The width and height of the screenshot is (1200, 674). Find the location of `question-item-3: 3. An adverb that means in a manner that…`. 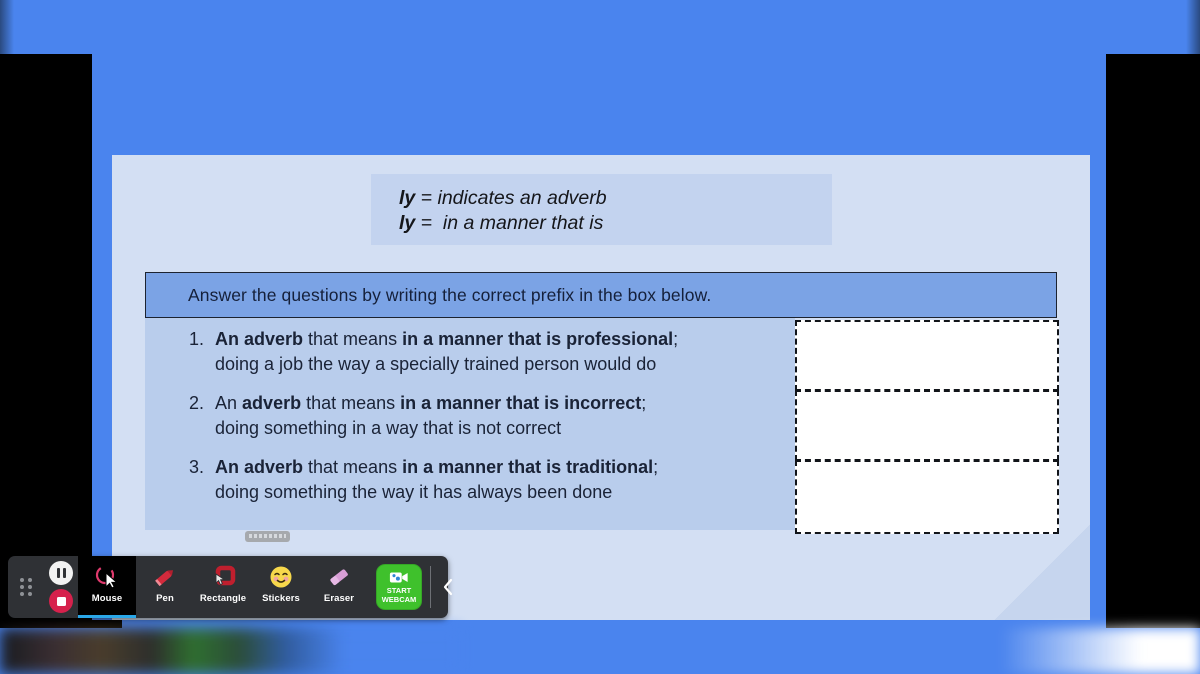

question-item-3: 3. An adverb that means in a manner that… is located at coordinates (470, 480).